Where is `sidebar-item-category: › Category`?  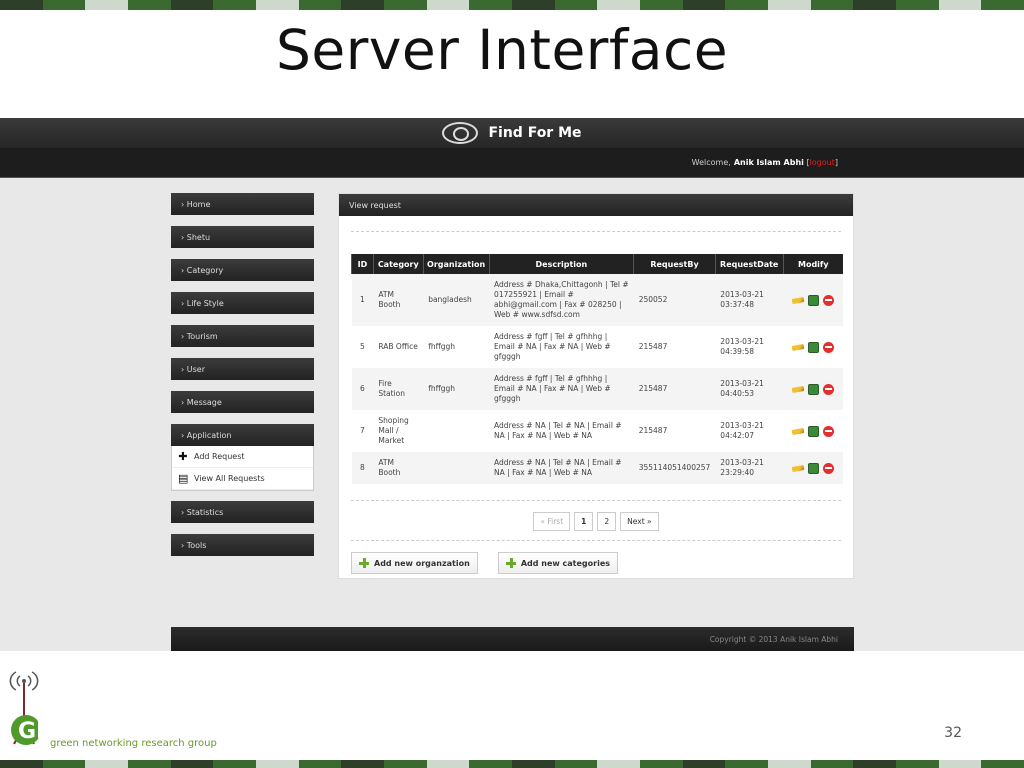
sidebar-item-category: › Category is located at coordinates (242, 270).